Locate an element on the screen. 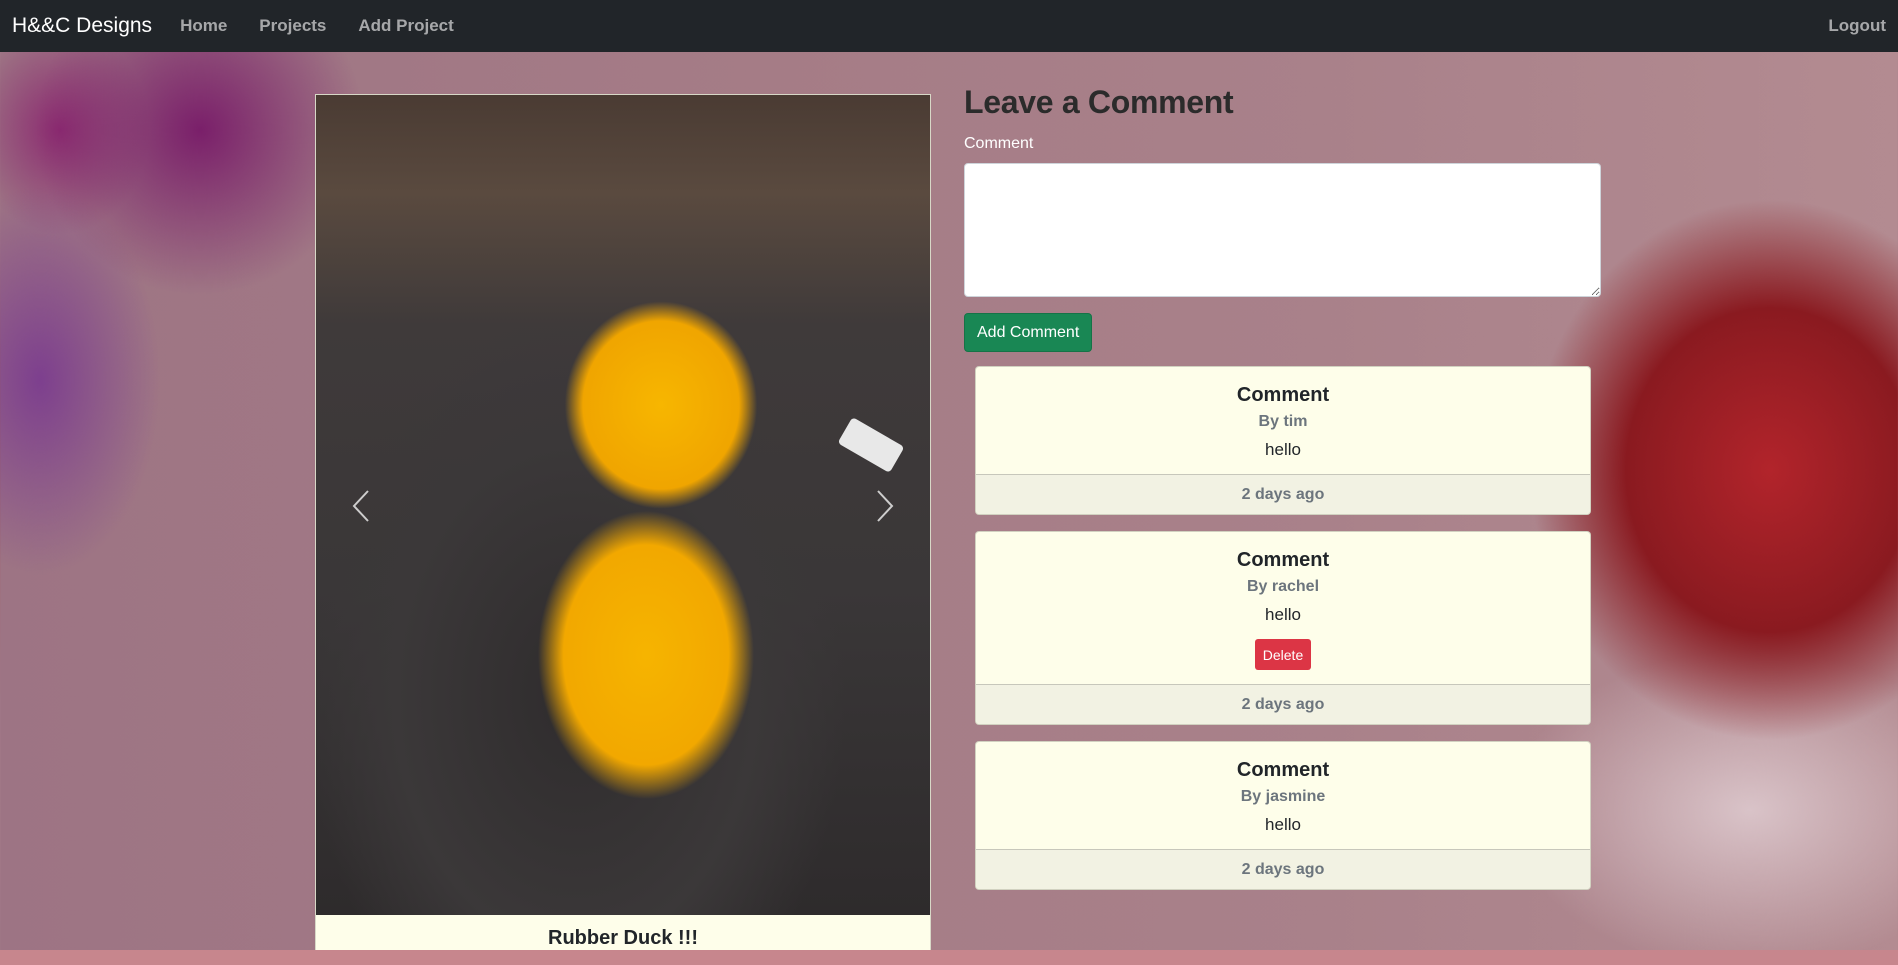  comment-card: Comment By tim hello 2 days ago is located at coordinates (1283, 440).